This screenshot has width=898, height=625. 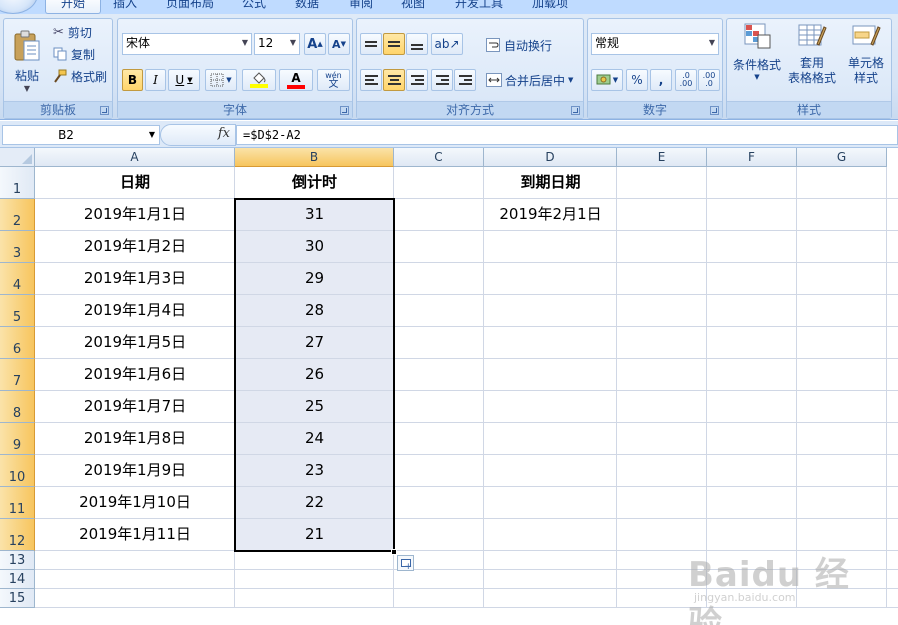 What do you see at coordinates (81, 135) in the screenshot?
I see `name-box: B2 ▼` at bounding box center [81, 135].